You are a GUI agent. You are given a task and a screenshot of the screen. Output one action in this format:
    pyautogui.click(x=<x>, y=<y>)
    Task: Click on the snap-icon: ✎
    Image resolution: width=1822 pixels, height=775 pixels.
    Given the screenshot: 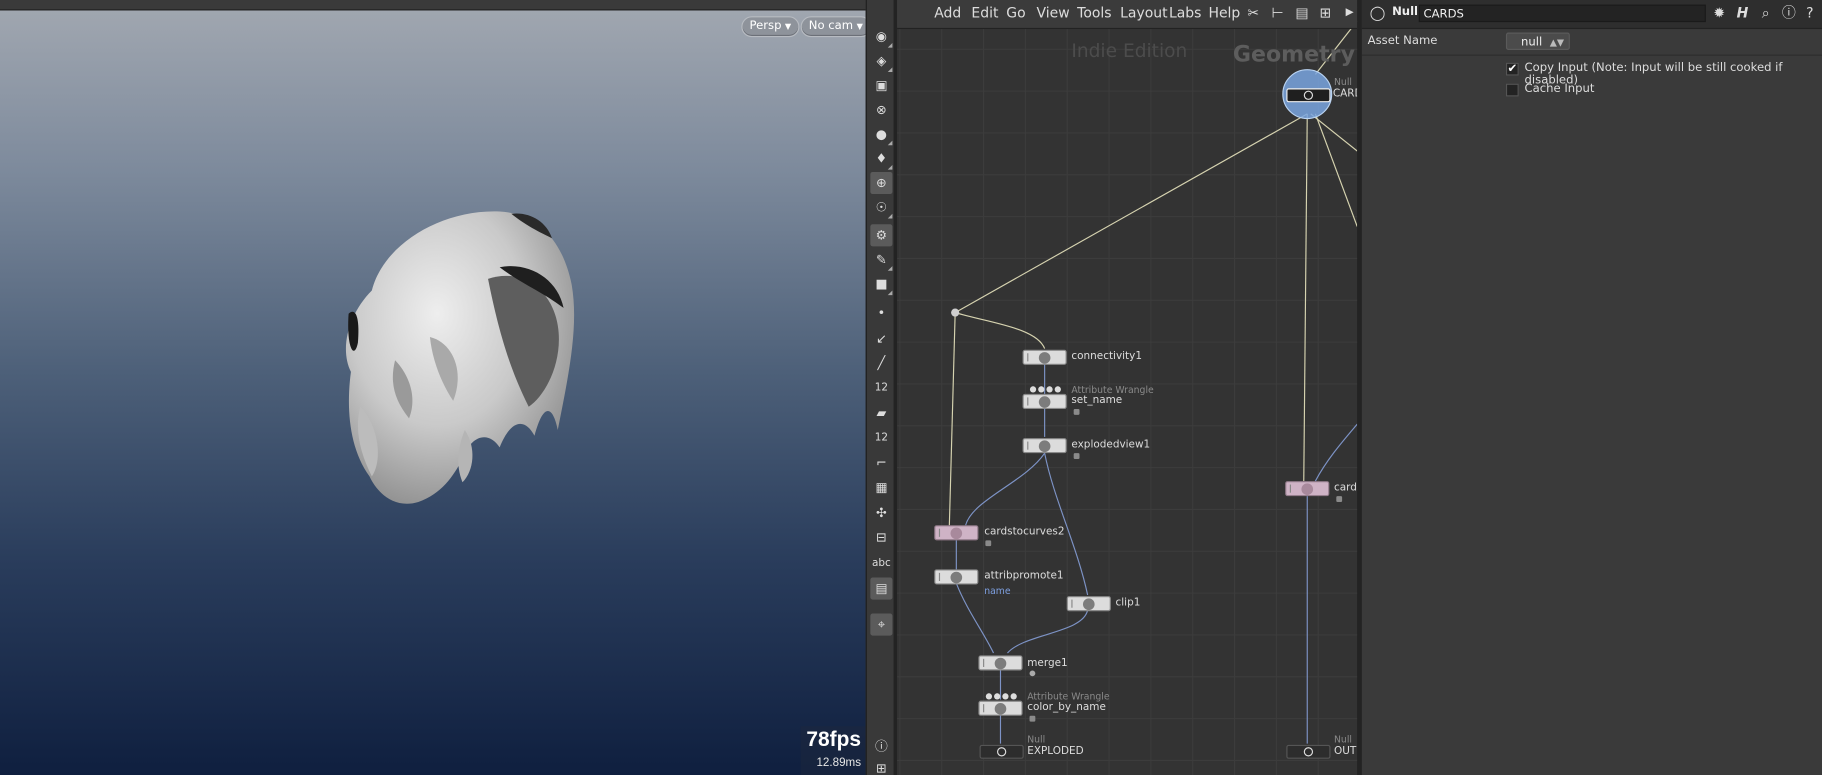 What is the action you would take?
    pyautogui.click(x=881, y=260)
    